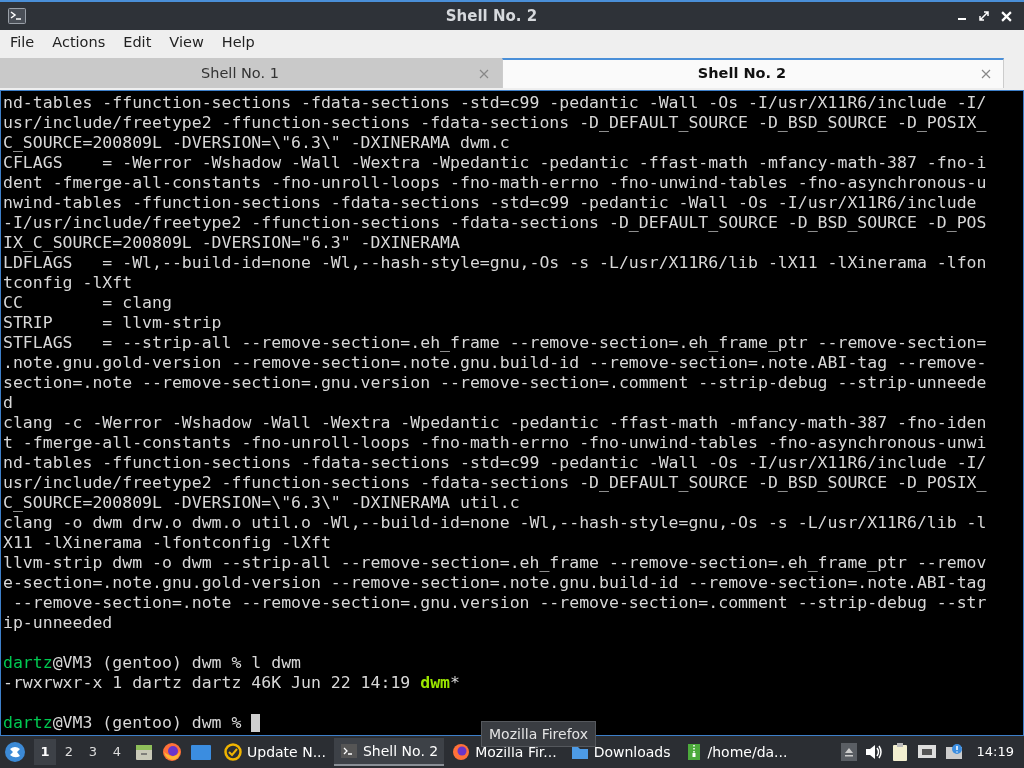 This screenshot has height=768, width=1024. Describe the element at coordinates (490, 203) in the screenshot. I see `terminal-text: nwind-tables -ffunction-sections -fdata-sections -std=c99 -pedantic -Wall -Os -I/usr/X11R6/include` at that location.